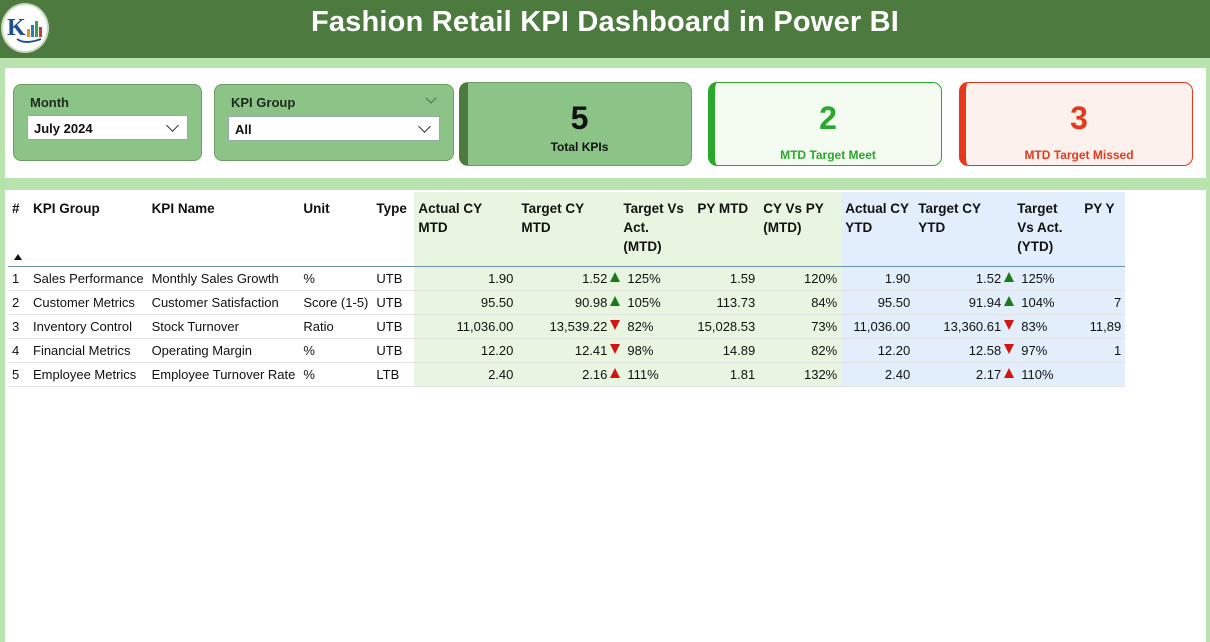 The height and width of the screenshot is (642, 1210). I want to click on table-cell: 84%, so click(800, 302).